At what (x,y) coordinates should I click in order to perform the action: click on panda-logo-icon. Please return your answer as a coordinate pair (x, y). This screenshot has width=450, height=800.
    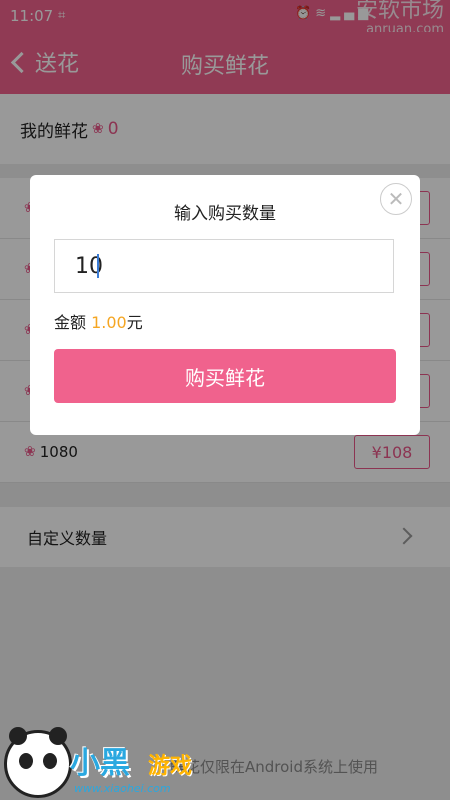
    Looking at the image, I should click on (38, 762).